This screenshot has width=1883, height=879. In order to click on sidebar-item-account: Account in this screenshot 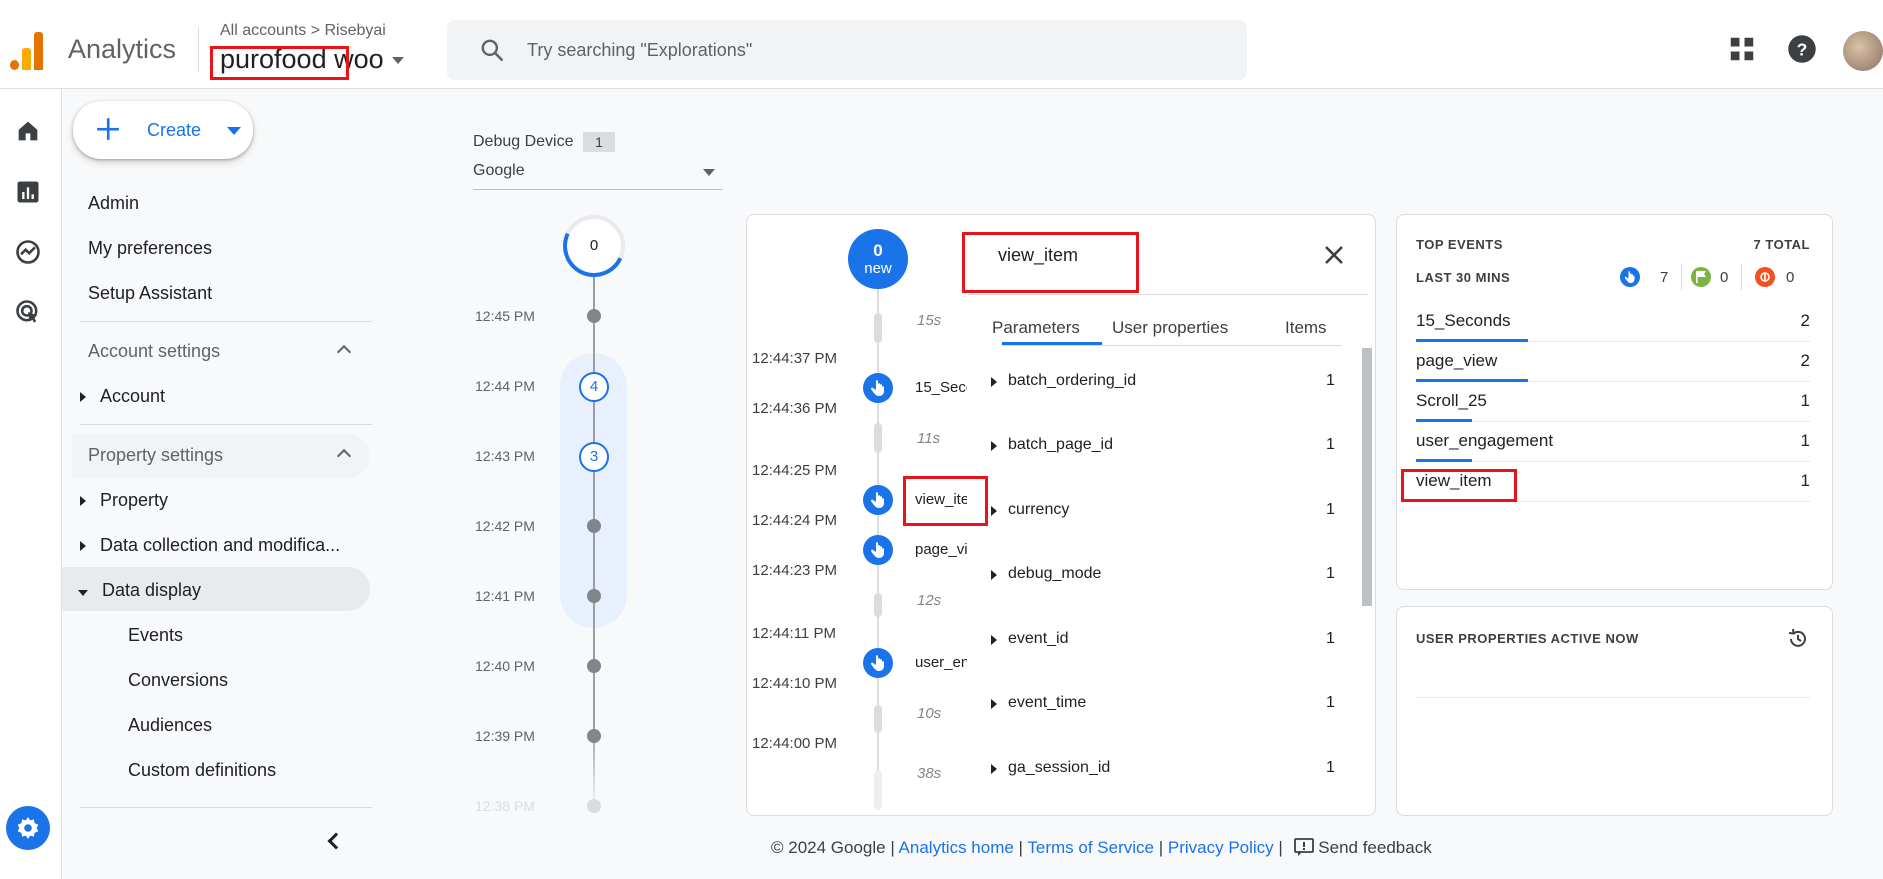, I will do `click(122, 396)`.